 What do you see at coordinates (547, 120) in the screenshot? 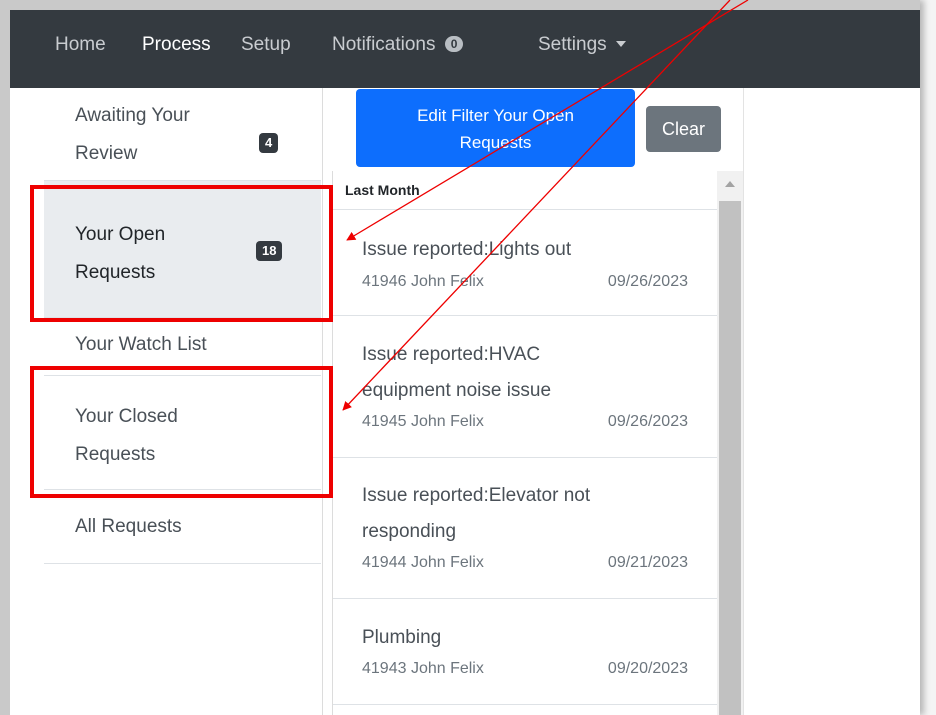
I see `arrow-to-open-requests` at bounding box center [547, 120].